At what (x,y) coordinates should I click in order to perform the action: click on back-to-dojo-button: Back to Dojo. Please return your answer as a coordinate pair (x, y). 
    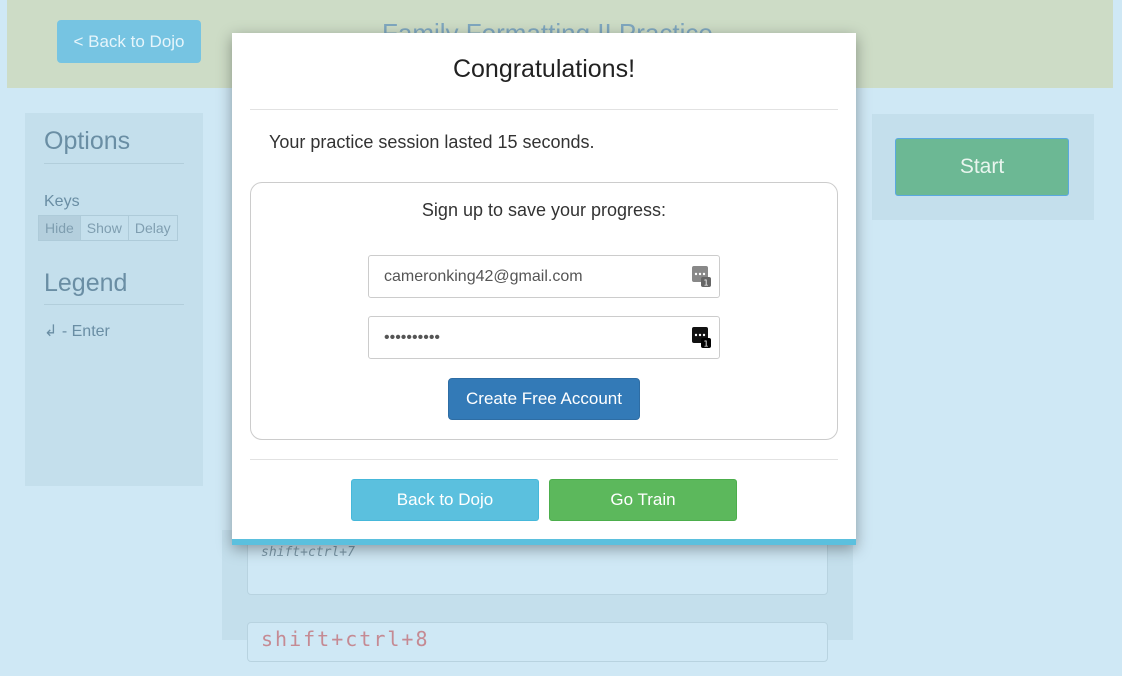
    Looking at the image, I should click on (445, 500).